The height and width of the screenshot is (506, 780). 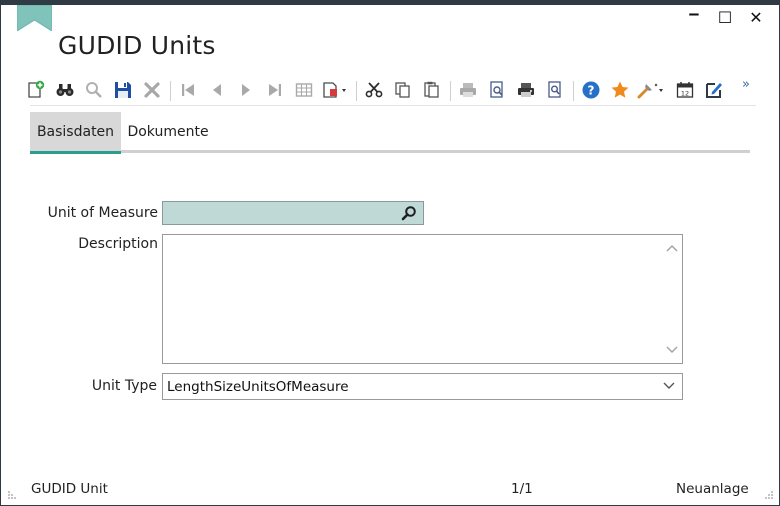 I want to click on print-preview-icon, so click(x=497, y=90).